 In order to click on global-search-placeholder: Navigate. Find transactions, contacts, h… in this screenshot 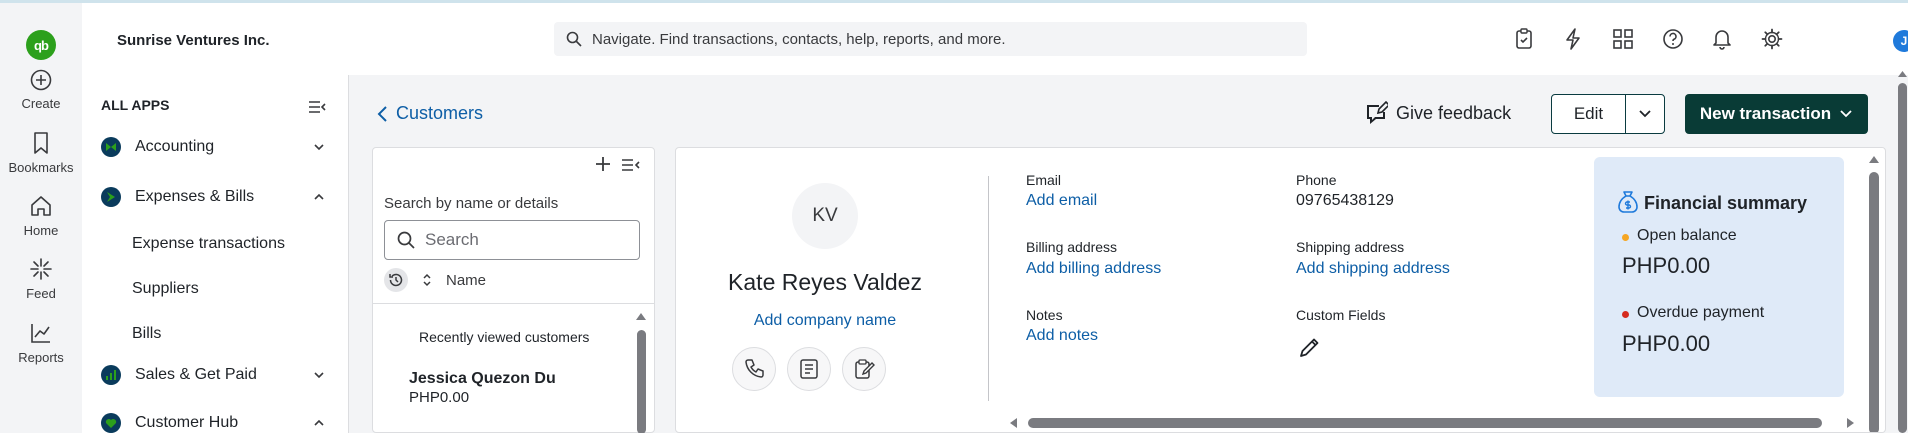, I will do `click(799, 39)`.